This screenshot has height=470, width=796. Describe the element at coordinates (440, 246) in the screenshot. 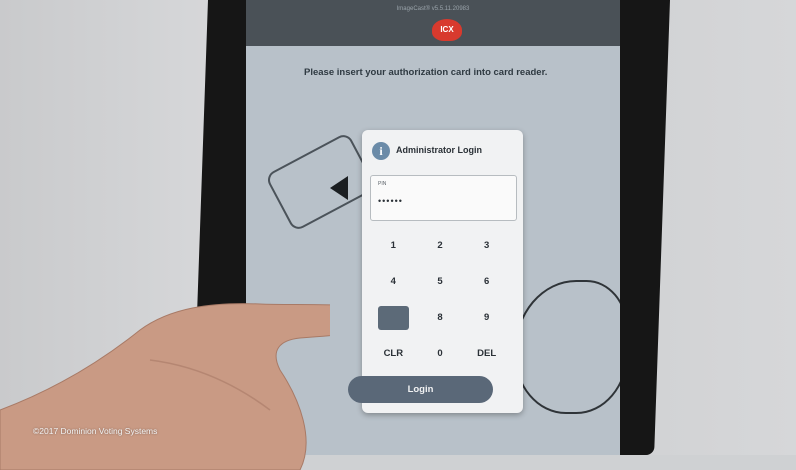

I see `key-2: 2` at that location.